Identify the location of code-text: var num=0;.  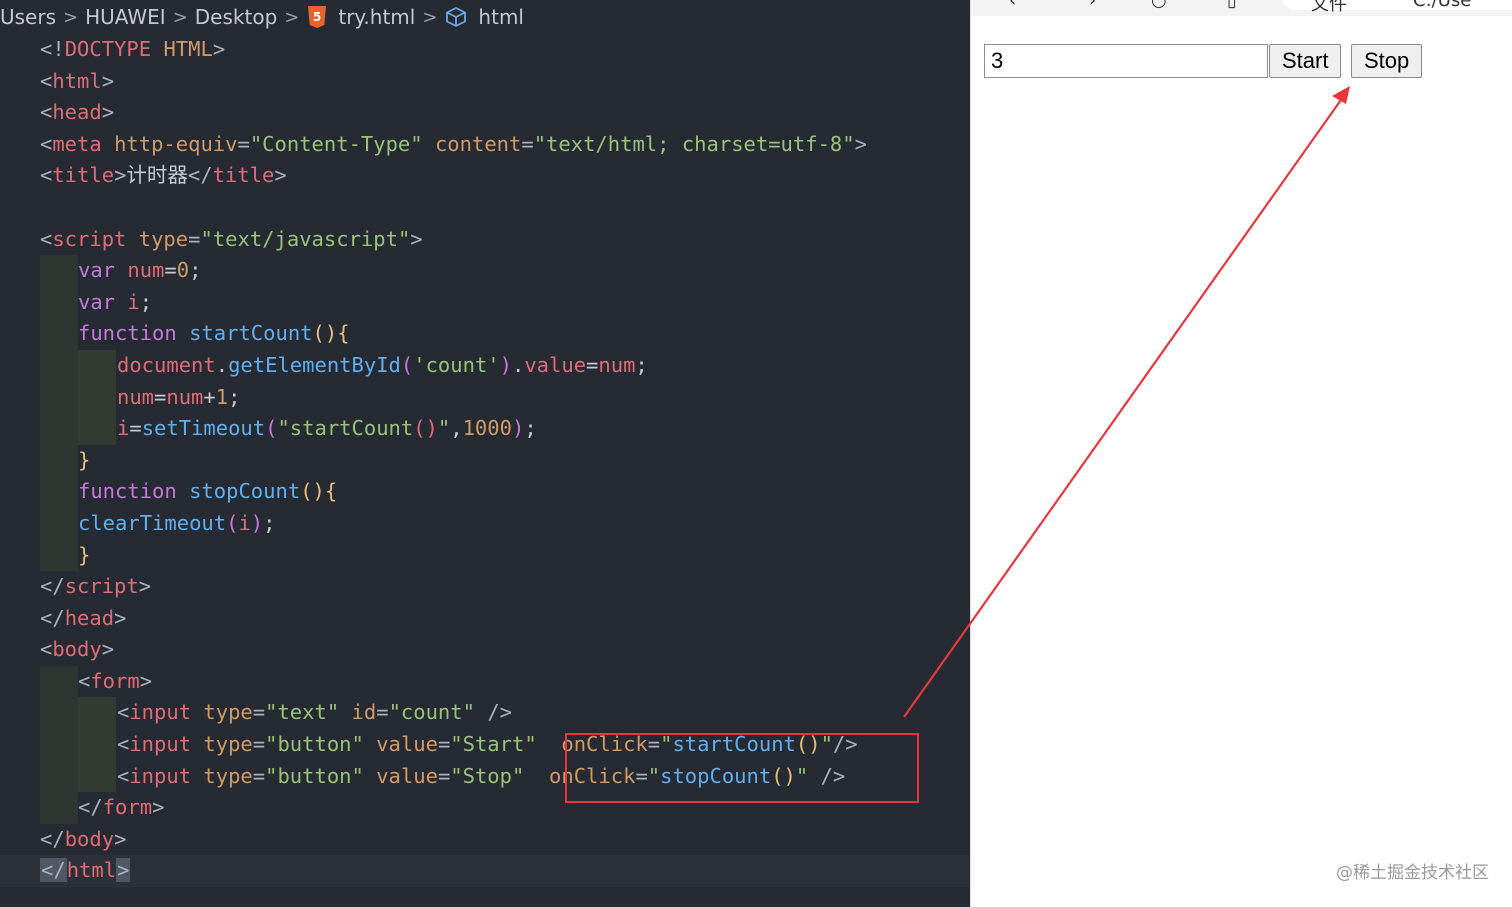
(139, 271).